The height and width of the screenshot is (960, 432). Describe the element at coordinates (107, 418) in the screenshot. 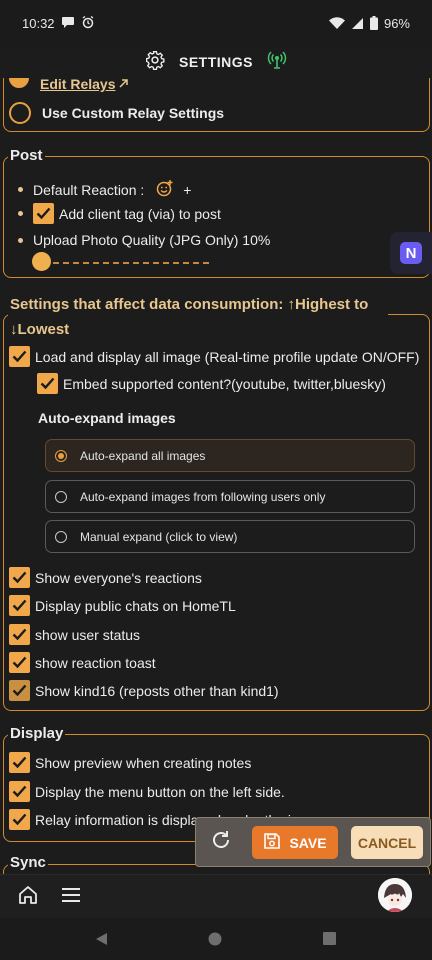

I see `auto-expand-title: Auto-expand images` at that location.